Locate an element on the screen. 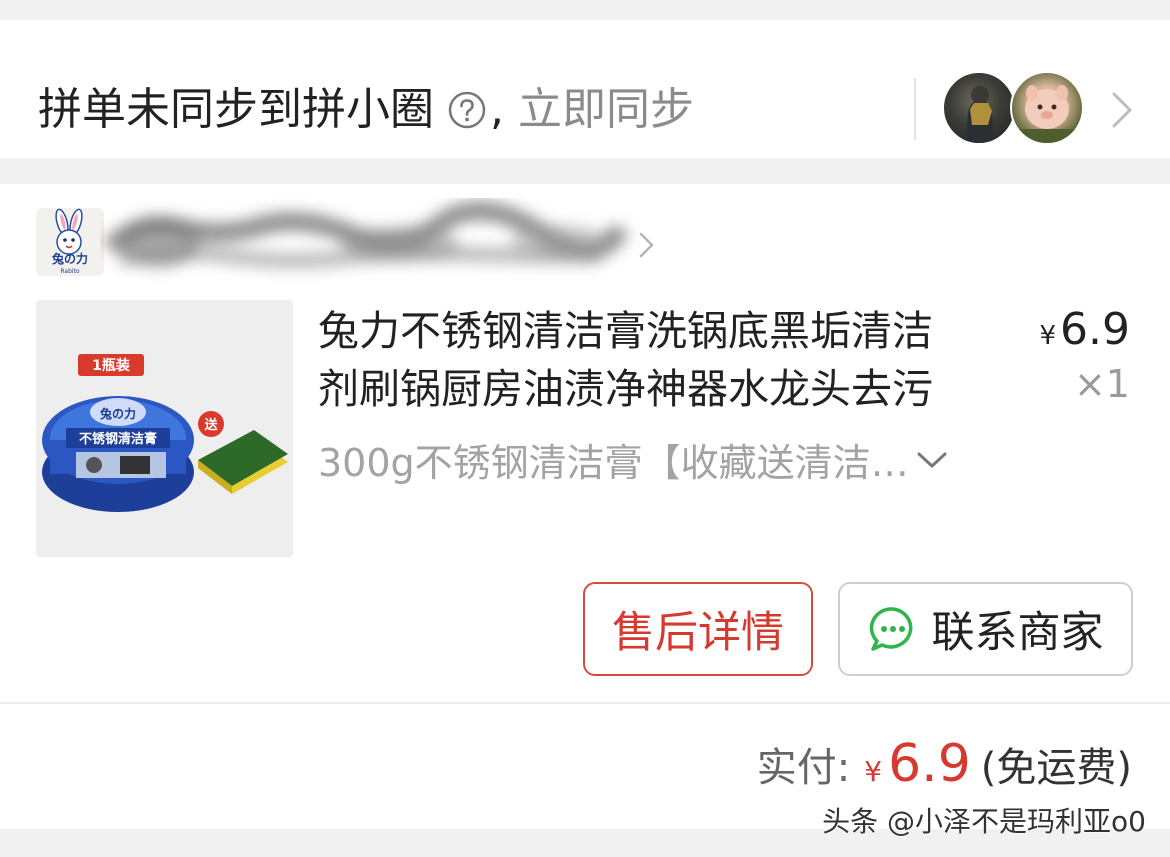 The image size is (1170, 857). product-title-line: 兔力不锈钢清洁膏洗锅底黑垢清洁 is located at coordinates (625, 331).